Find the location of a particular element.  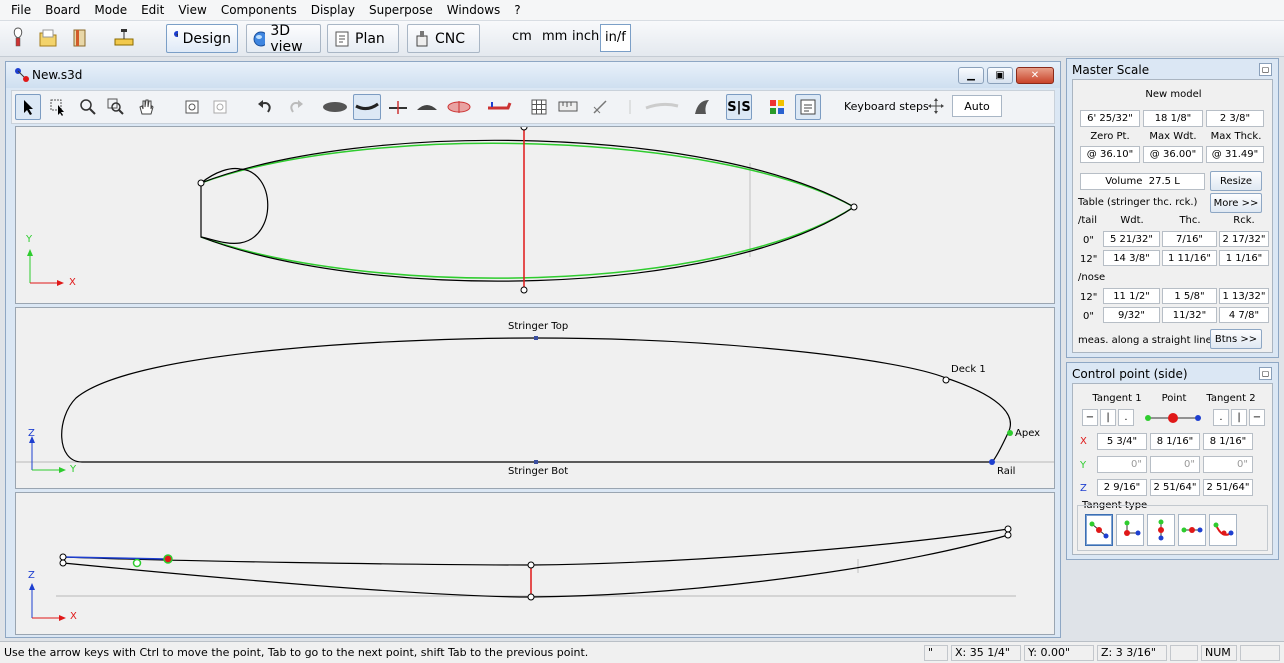

measure-icon is located at coordinates (600, 107).